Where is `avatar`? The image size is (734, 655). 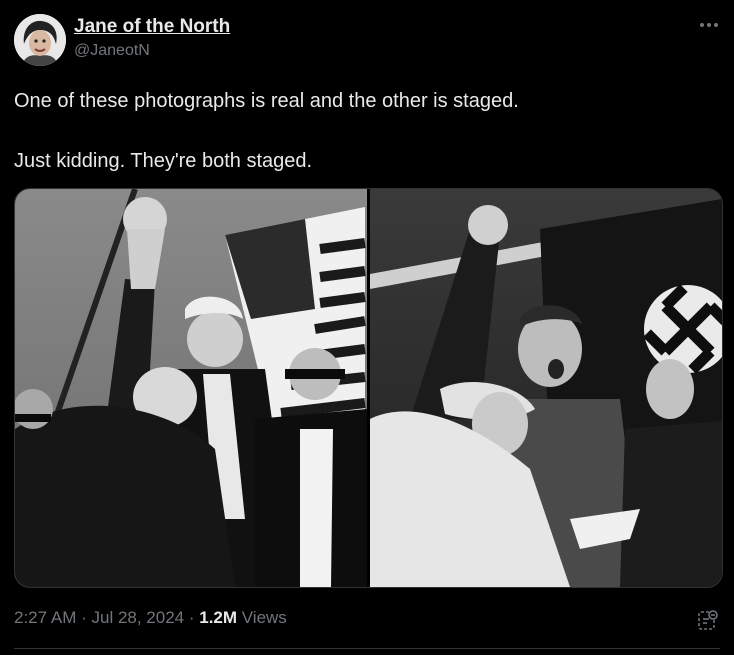
avatar is located at coordinates (40, 40).